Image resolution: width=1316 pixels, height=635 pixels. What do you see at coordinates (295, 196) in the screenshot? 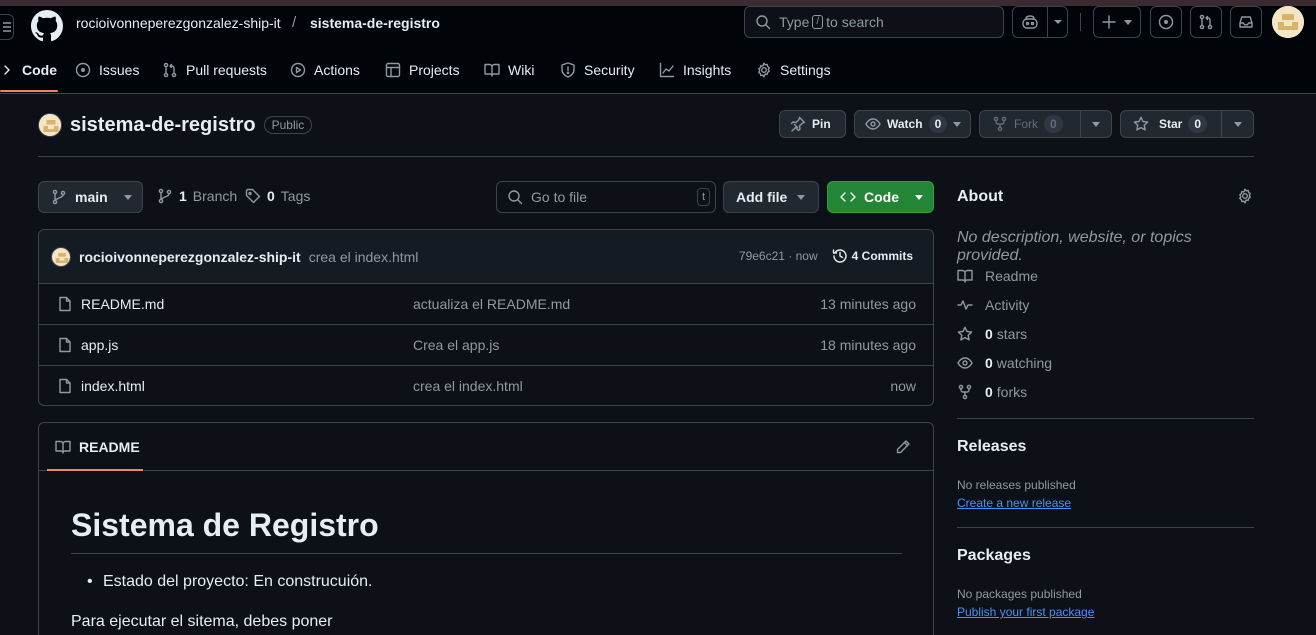
I see `tag-label: Tags` at bounding box center [295, 196].